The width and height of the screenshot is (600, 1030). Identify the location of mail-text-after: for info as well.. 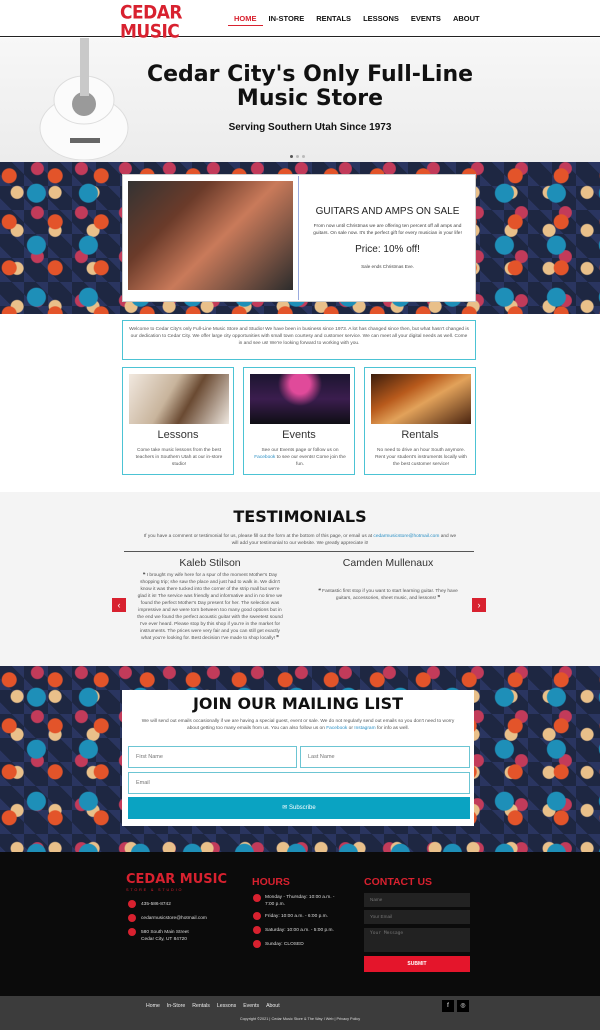
(392, 728).